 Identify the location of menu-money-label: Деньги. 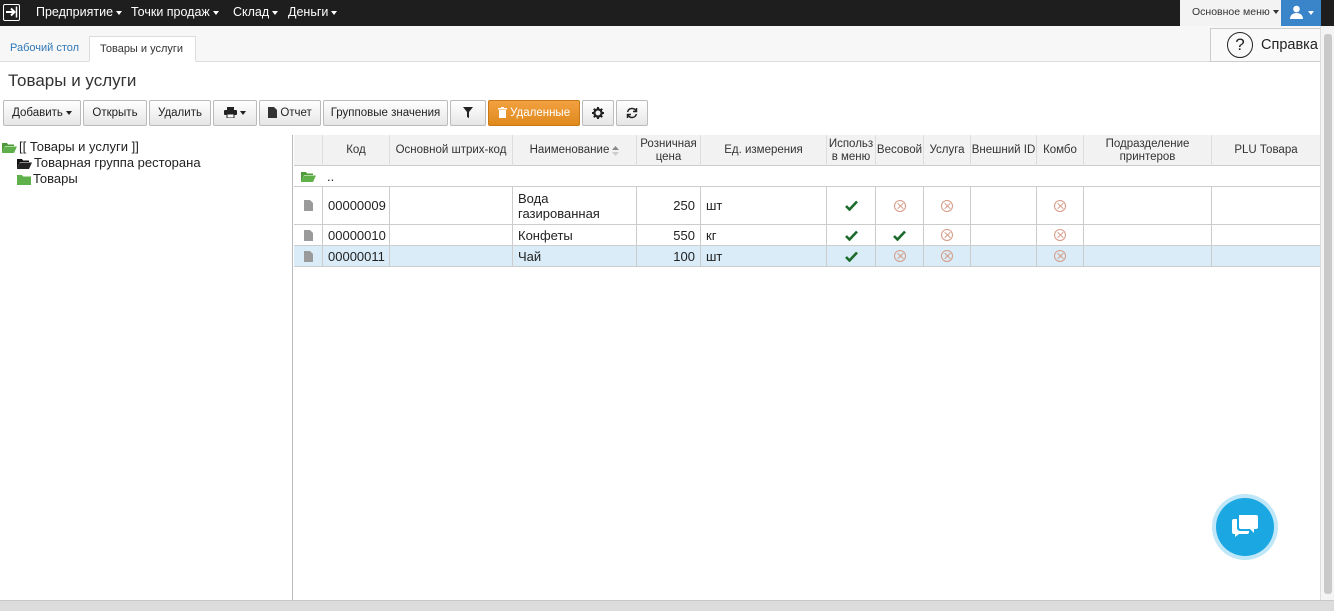
(308, 12).